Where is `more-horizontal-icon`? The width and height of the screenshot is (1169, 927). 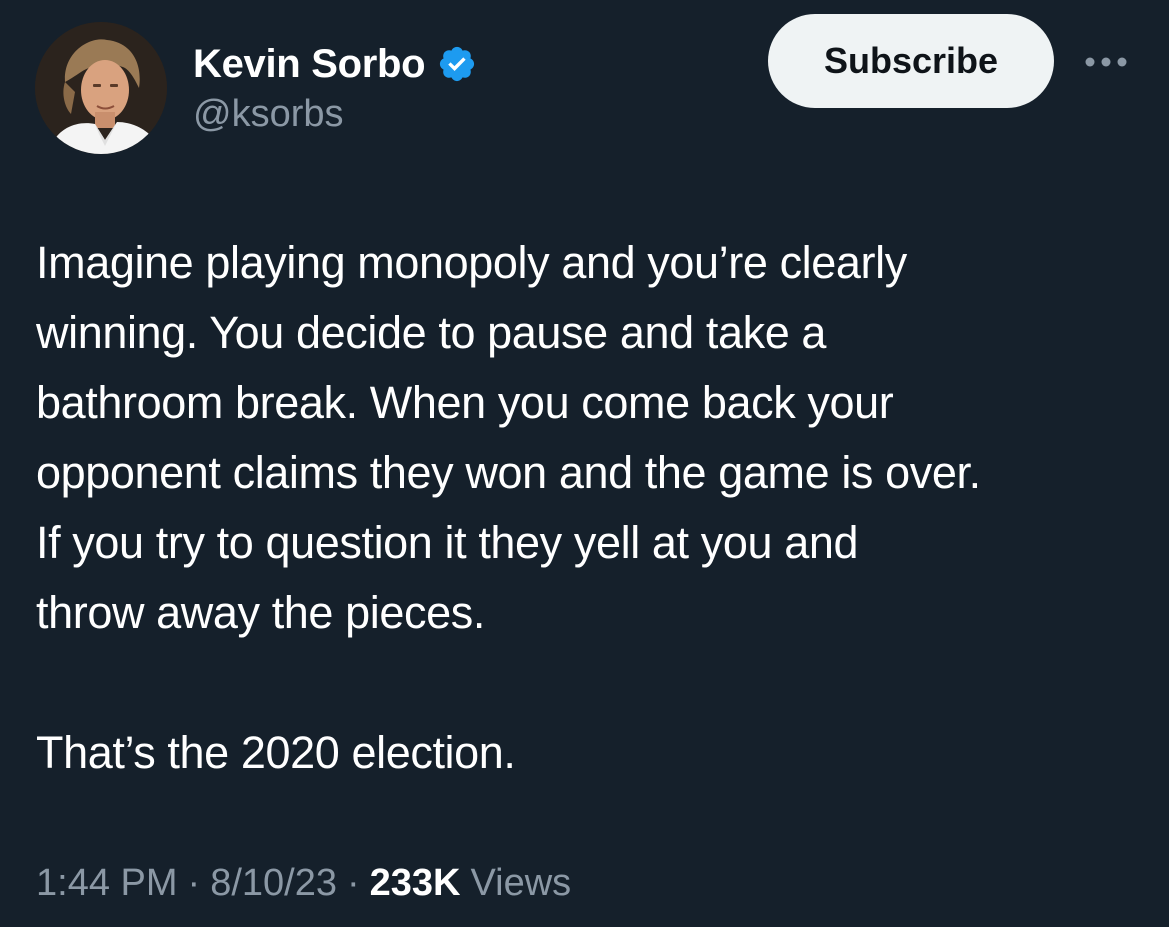 more-horizontal-icon is located at coordinates (1106, 62).